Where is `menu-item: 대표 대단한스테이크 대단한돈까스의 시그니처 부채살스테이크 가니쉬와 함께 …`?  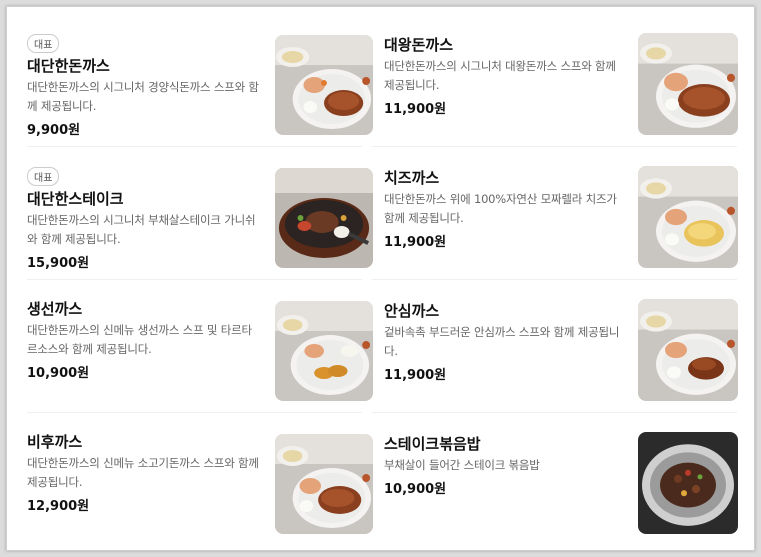 menu-item: 대표 대단한스테이크 대단한돈까스의 시그니처 부채살스테이크 가니쉬와 함께 … is located at coordinates (200, 212).